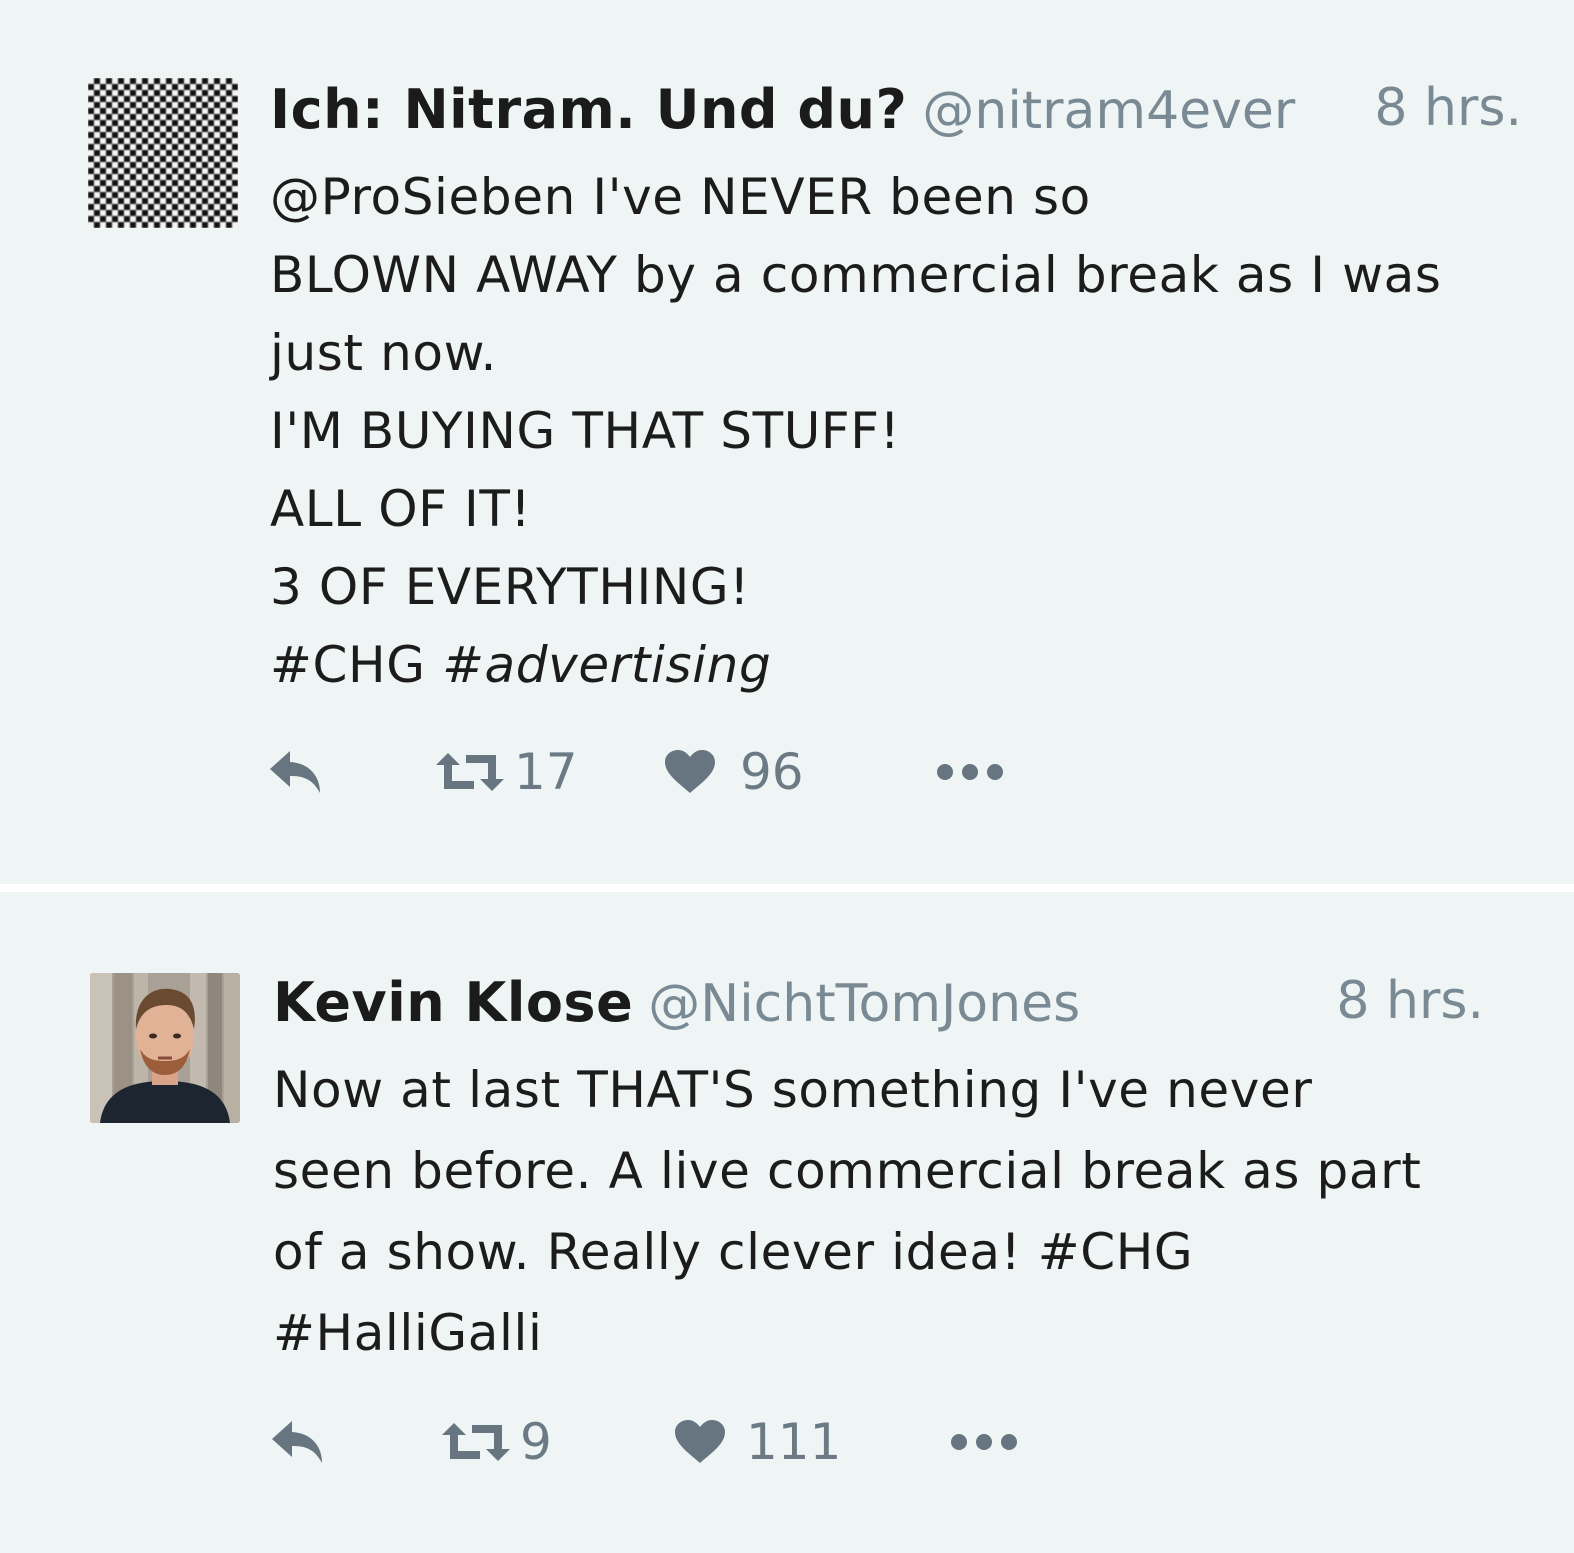 Image resolution: width=1574 pixels, height=1553 pixels. What do you see at coordinates (546, 772) in the screenshot?
I see `retweet-count: 17` at bounding box center [546, 772].